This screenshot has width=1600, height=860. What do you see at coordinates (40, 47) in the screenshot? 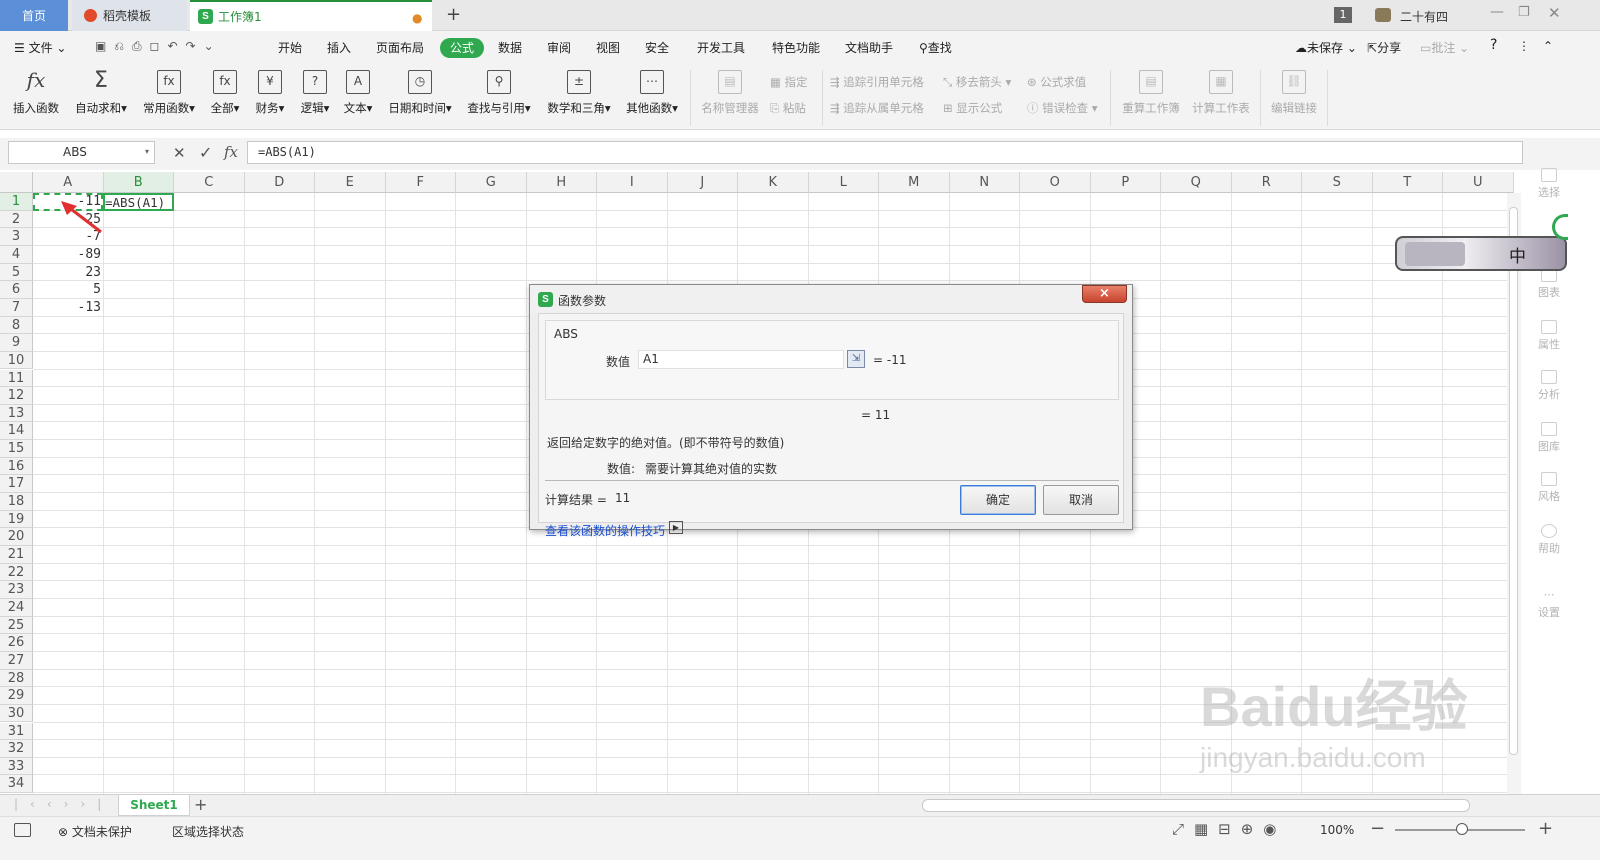
I see `file-menu: ☰ 文件 ⌄` at bounding box center [40, 47].